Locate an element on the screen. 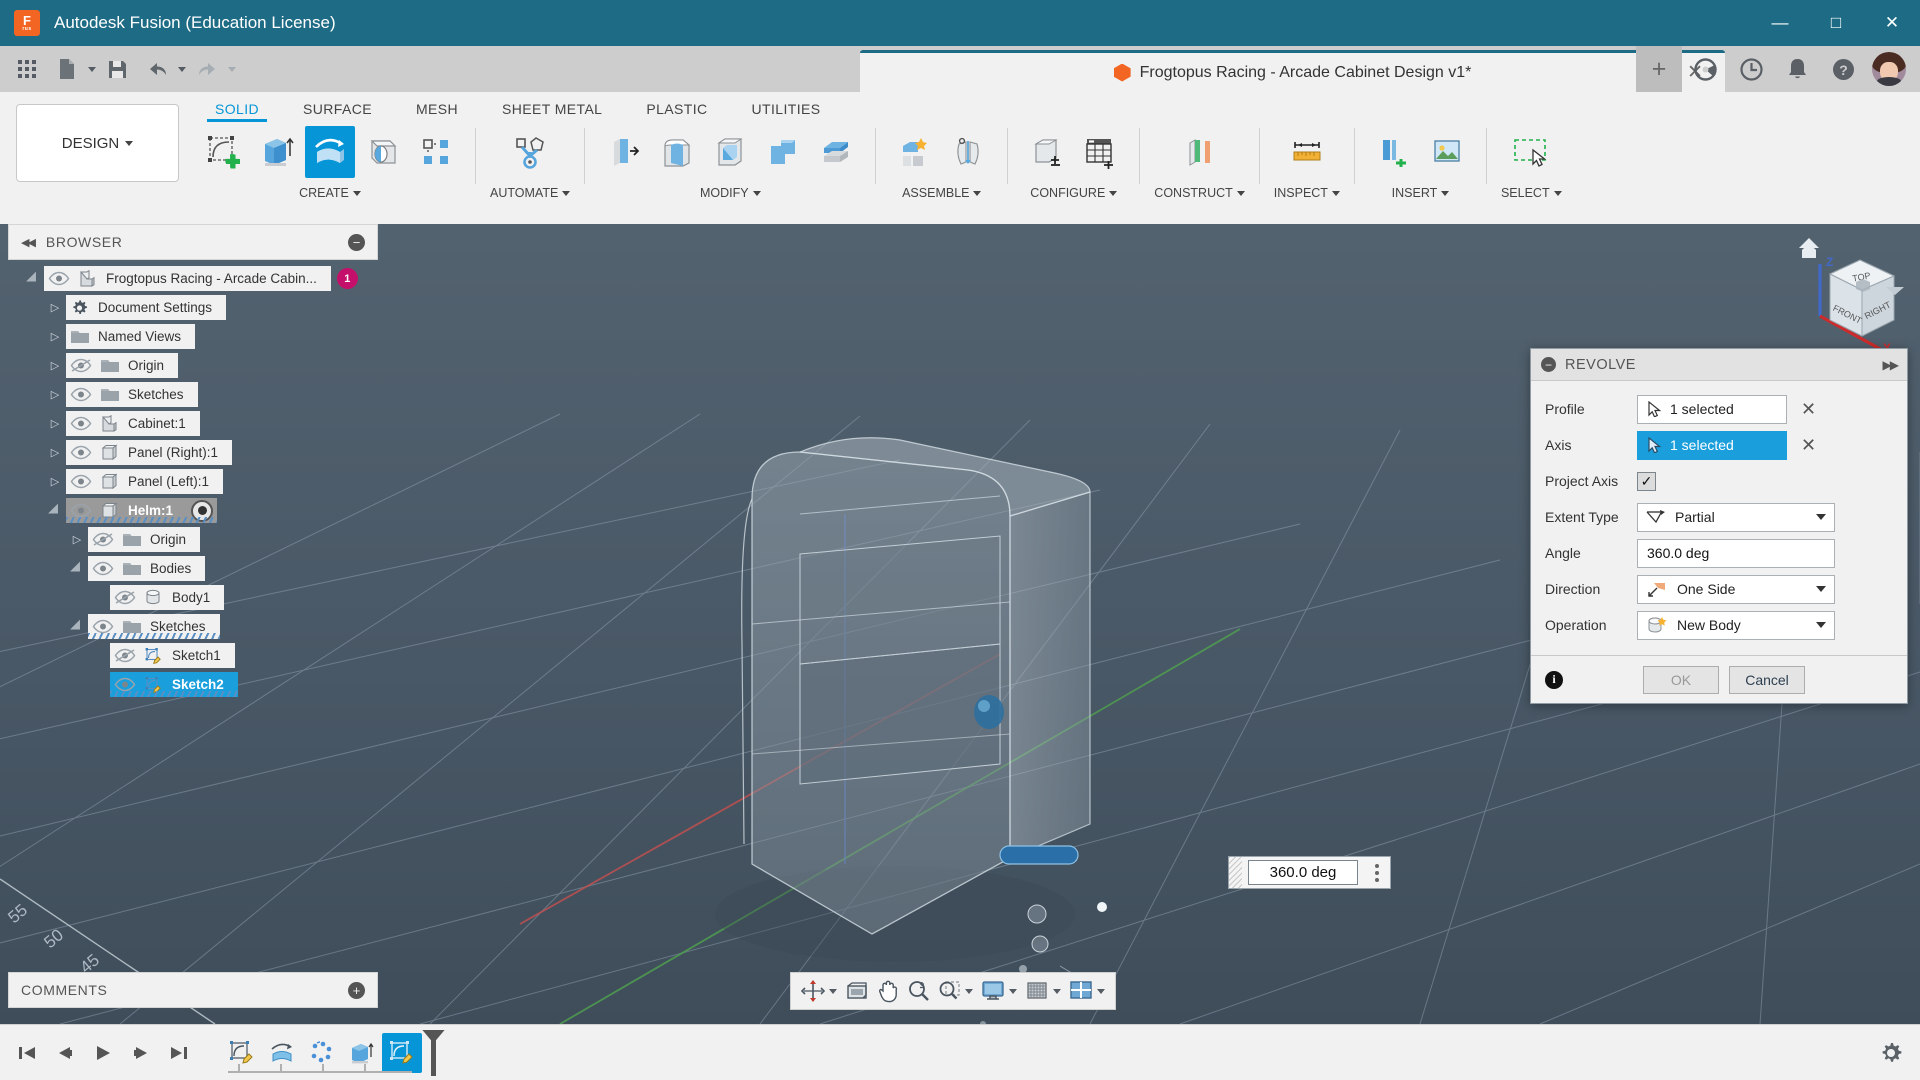 The height and width of the screenshot is (1080, 1920). tree-item-helm-1: Helm:1 is located at coordinates (142, 510).